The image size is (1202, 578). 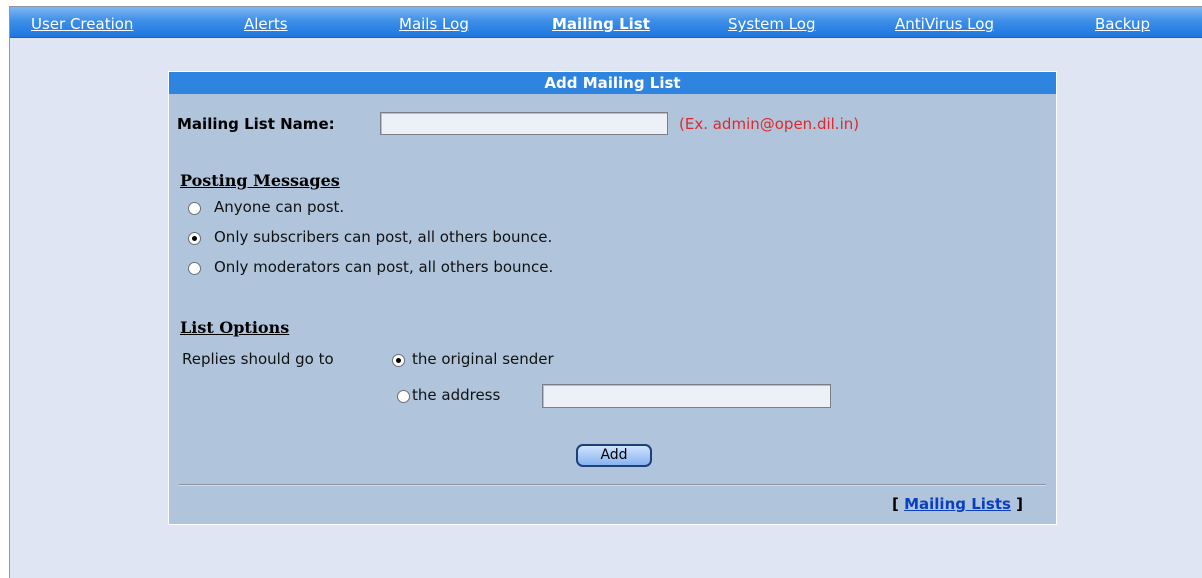 I want to click on nav-antivirus-log: AntiVirus Log, so click(x=944, y=24).